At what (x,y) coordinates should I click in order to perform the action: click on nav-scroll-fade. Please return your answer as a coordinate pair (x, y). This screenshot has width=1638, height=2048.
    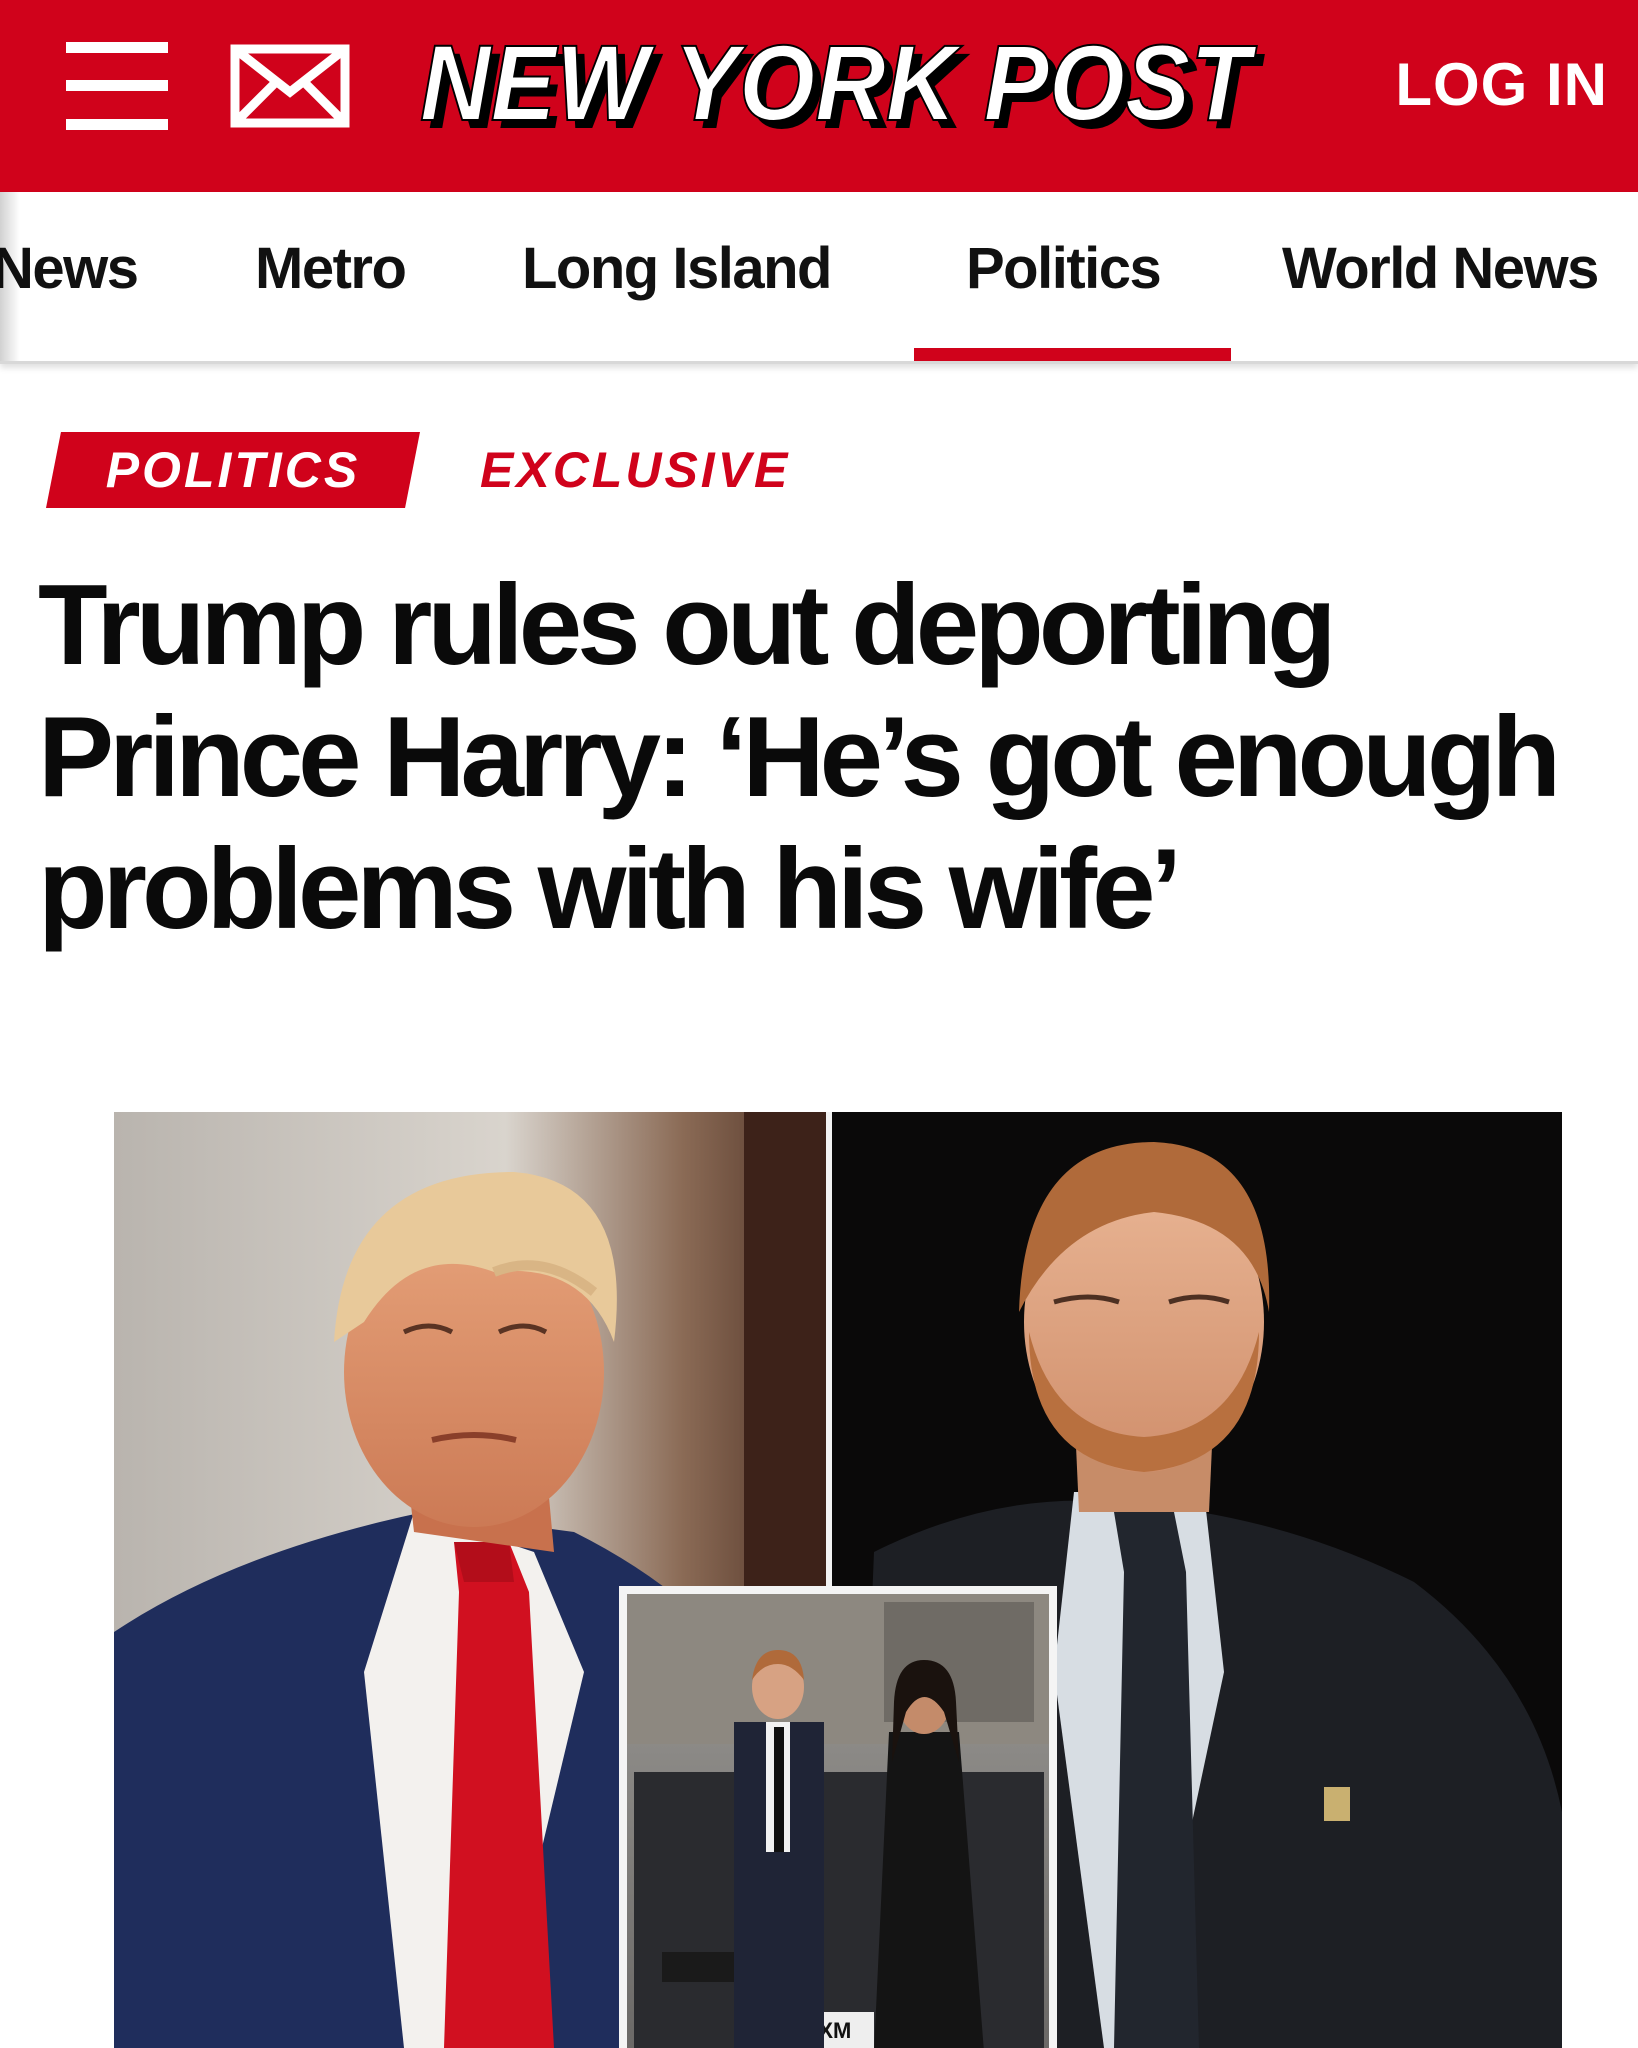
    Looking at the image, I should click on (10, 276).